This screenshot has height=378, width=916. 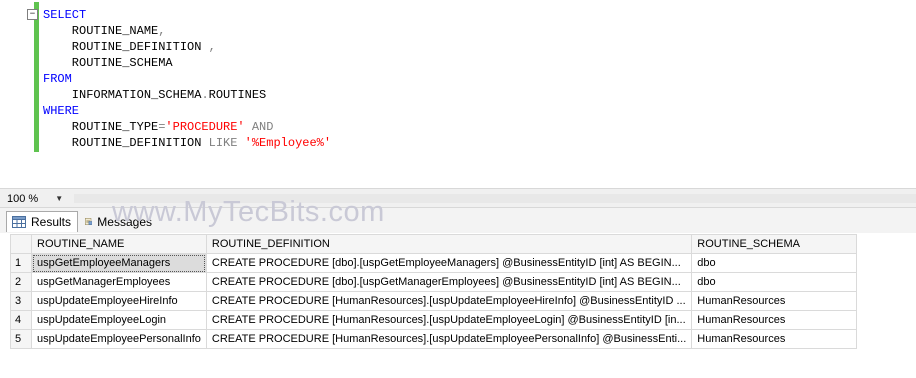 I want to click on cell-routine-name: uspUpdateEmployeePersonalInfo, so click(x=119, y=339).